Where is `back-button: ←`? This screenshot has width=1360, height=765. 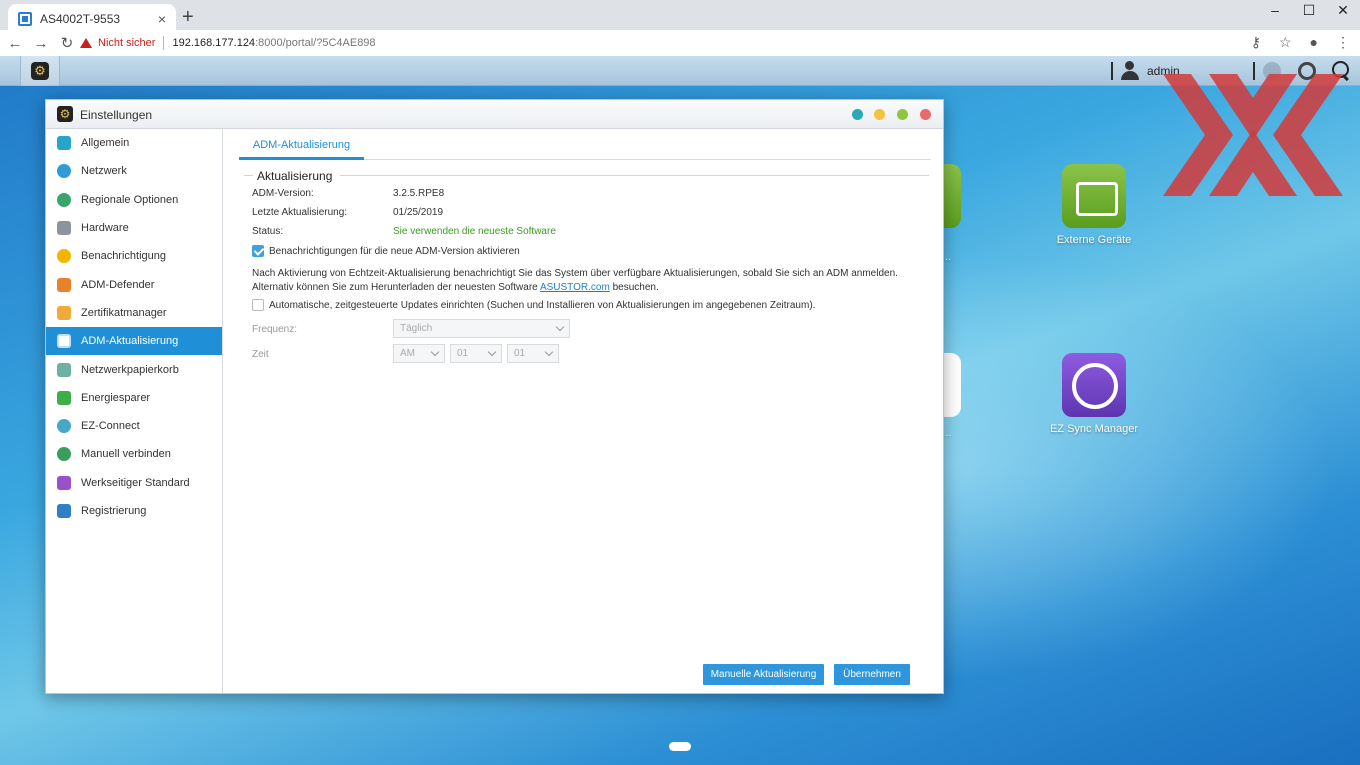 back-button: ← is located at coordinates (15, 43).